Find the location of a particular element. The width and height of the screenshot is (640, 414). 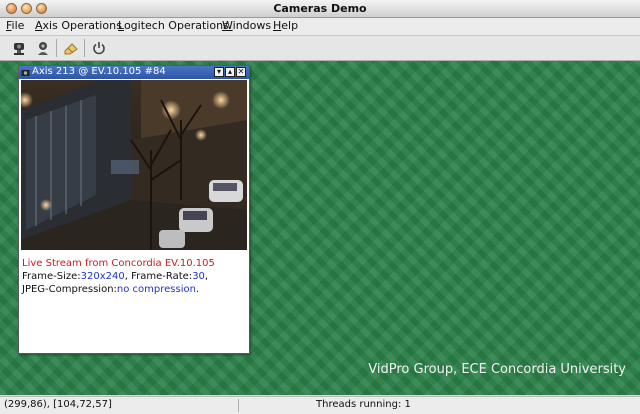

close-icon: ✕ is located at coordinates (241, 72).